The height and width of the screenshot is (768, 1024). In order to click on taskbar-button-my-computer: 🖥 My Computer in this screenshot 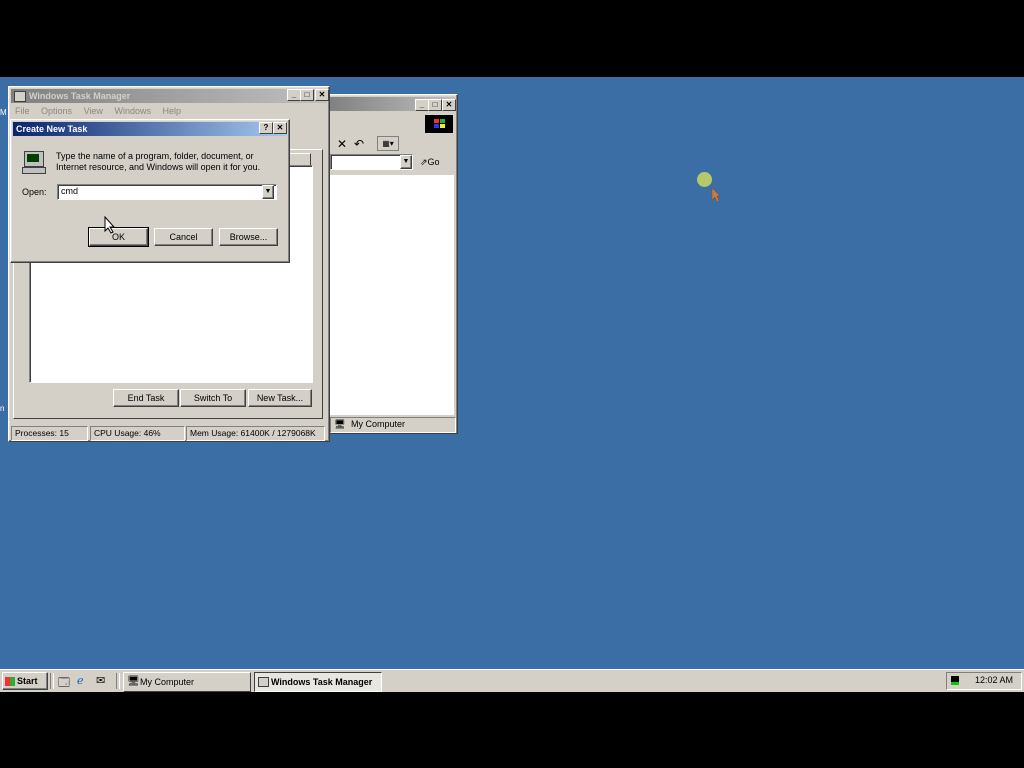, I will do `click(187, 682)`.